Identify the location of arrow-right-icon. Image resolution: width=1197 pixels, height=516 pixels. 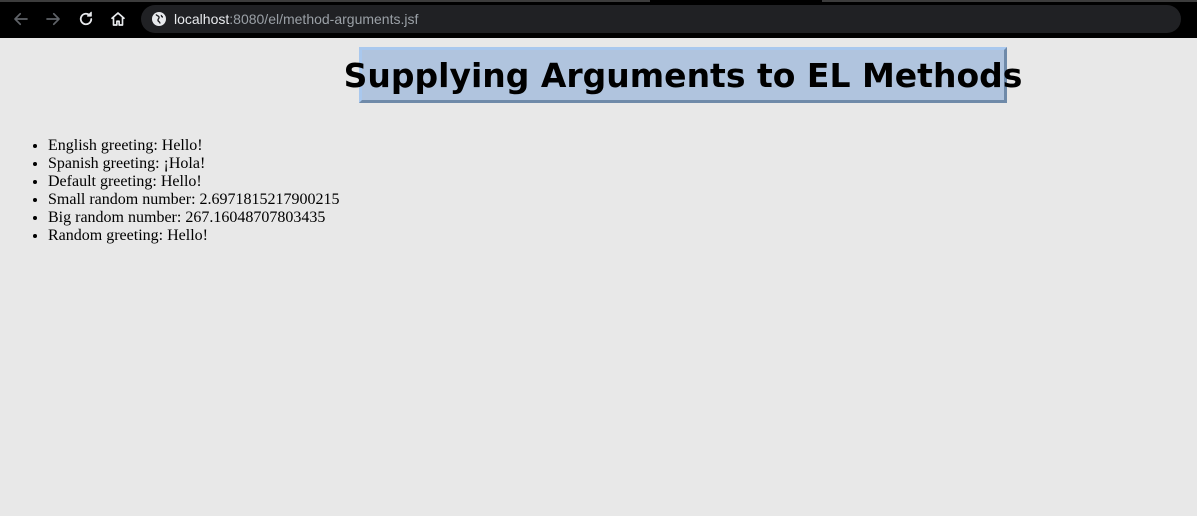
(53, 19).